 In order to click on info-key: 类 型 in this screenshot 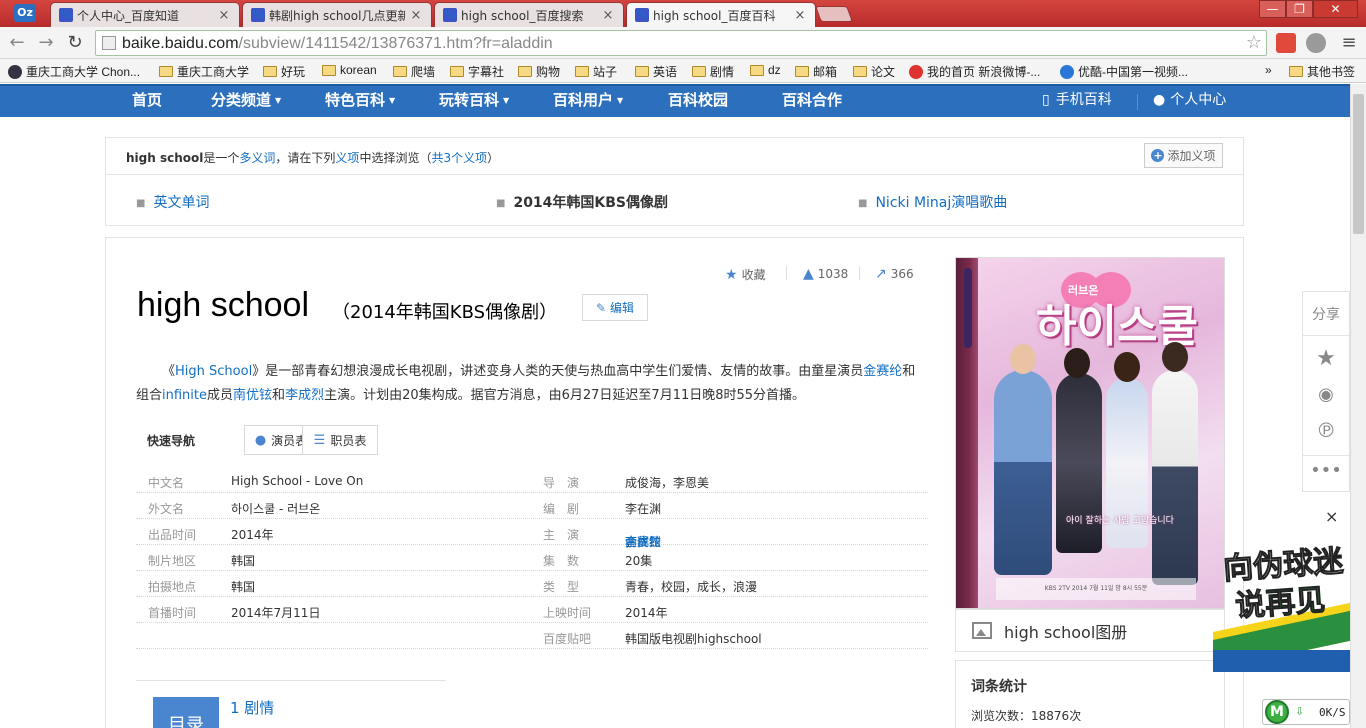, I will do `click(561, 587)`.